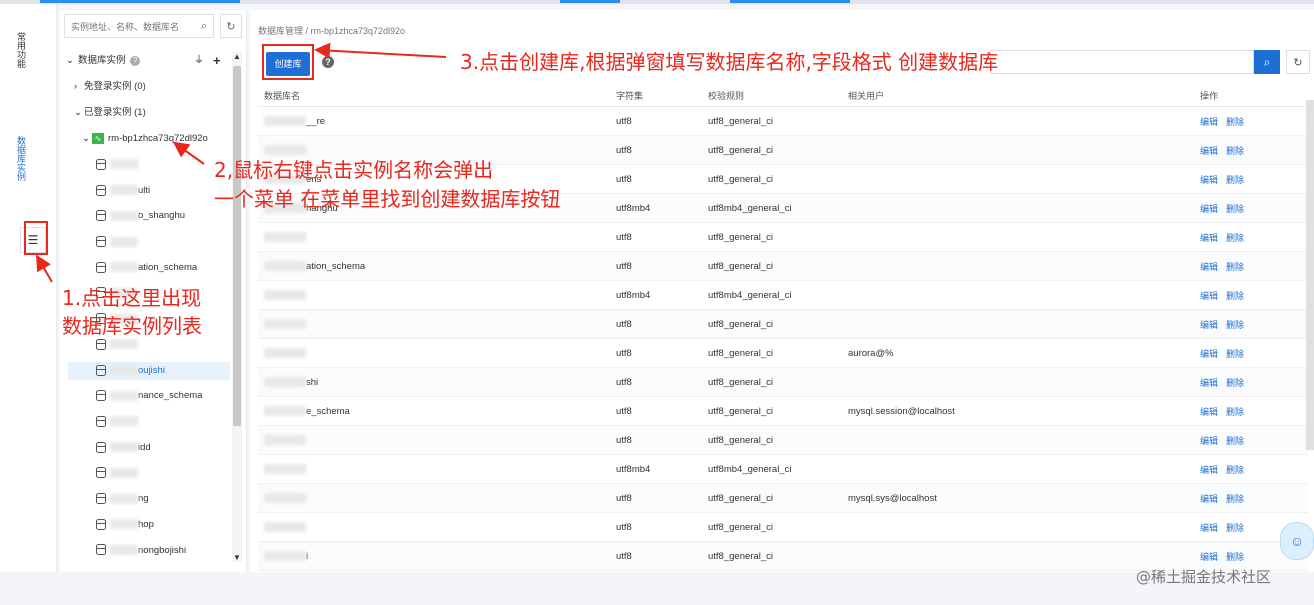 The height and width of the screenshot is (605, 1314). I want to click on rail-tab-common: 常用功能, so click(21, 50).